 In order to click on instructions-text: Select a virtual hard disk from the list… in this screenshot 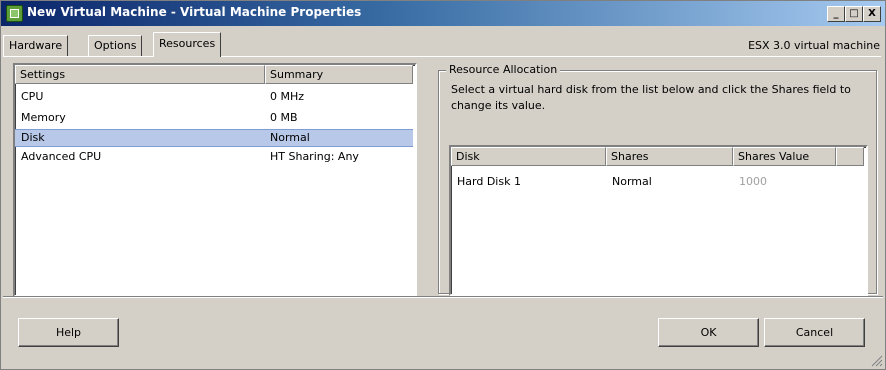, I will do `click(651, 97)`.